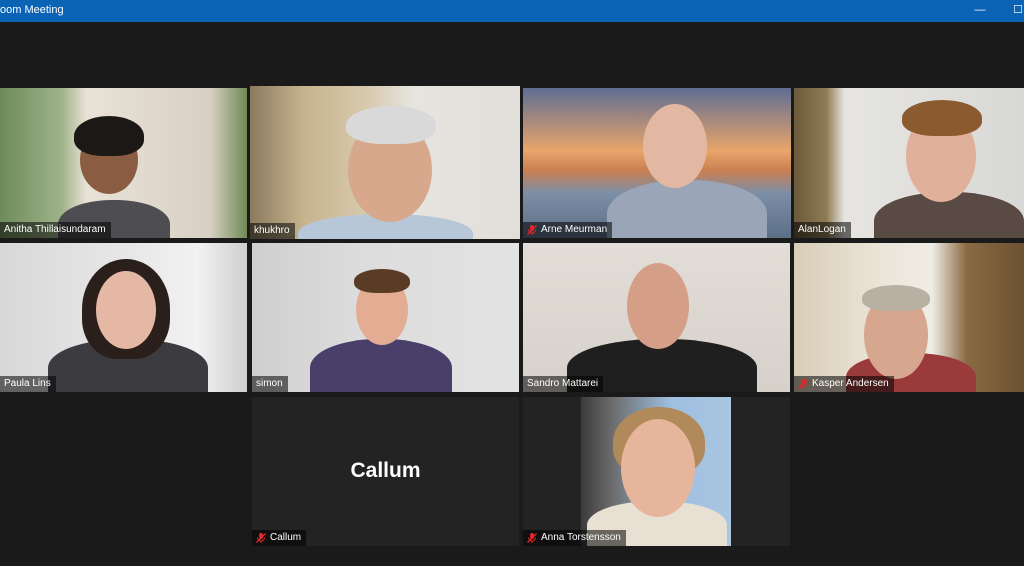  Describe the element at coordinates (512, 11) in the screenshot. I see `title-bar: oom Meeting — ☐` at that location.